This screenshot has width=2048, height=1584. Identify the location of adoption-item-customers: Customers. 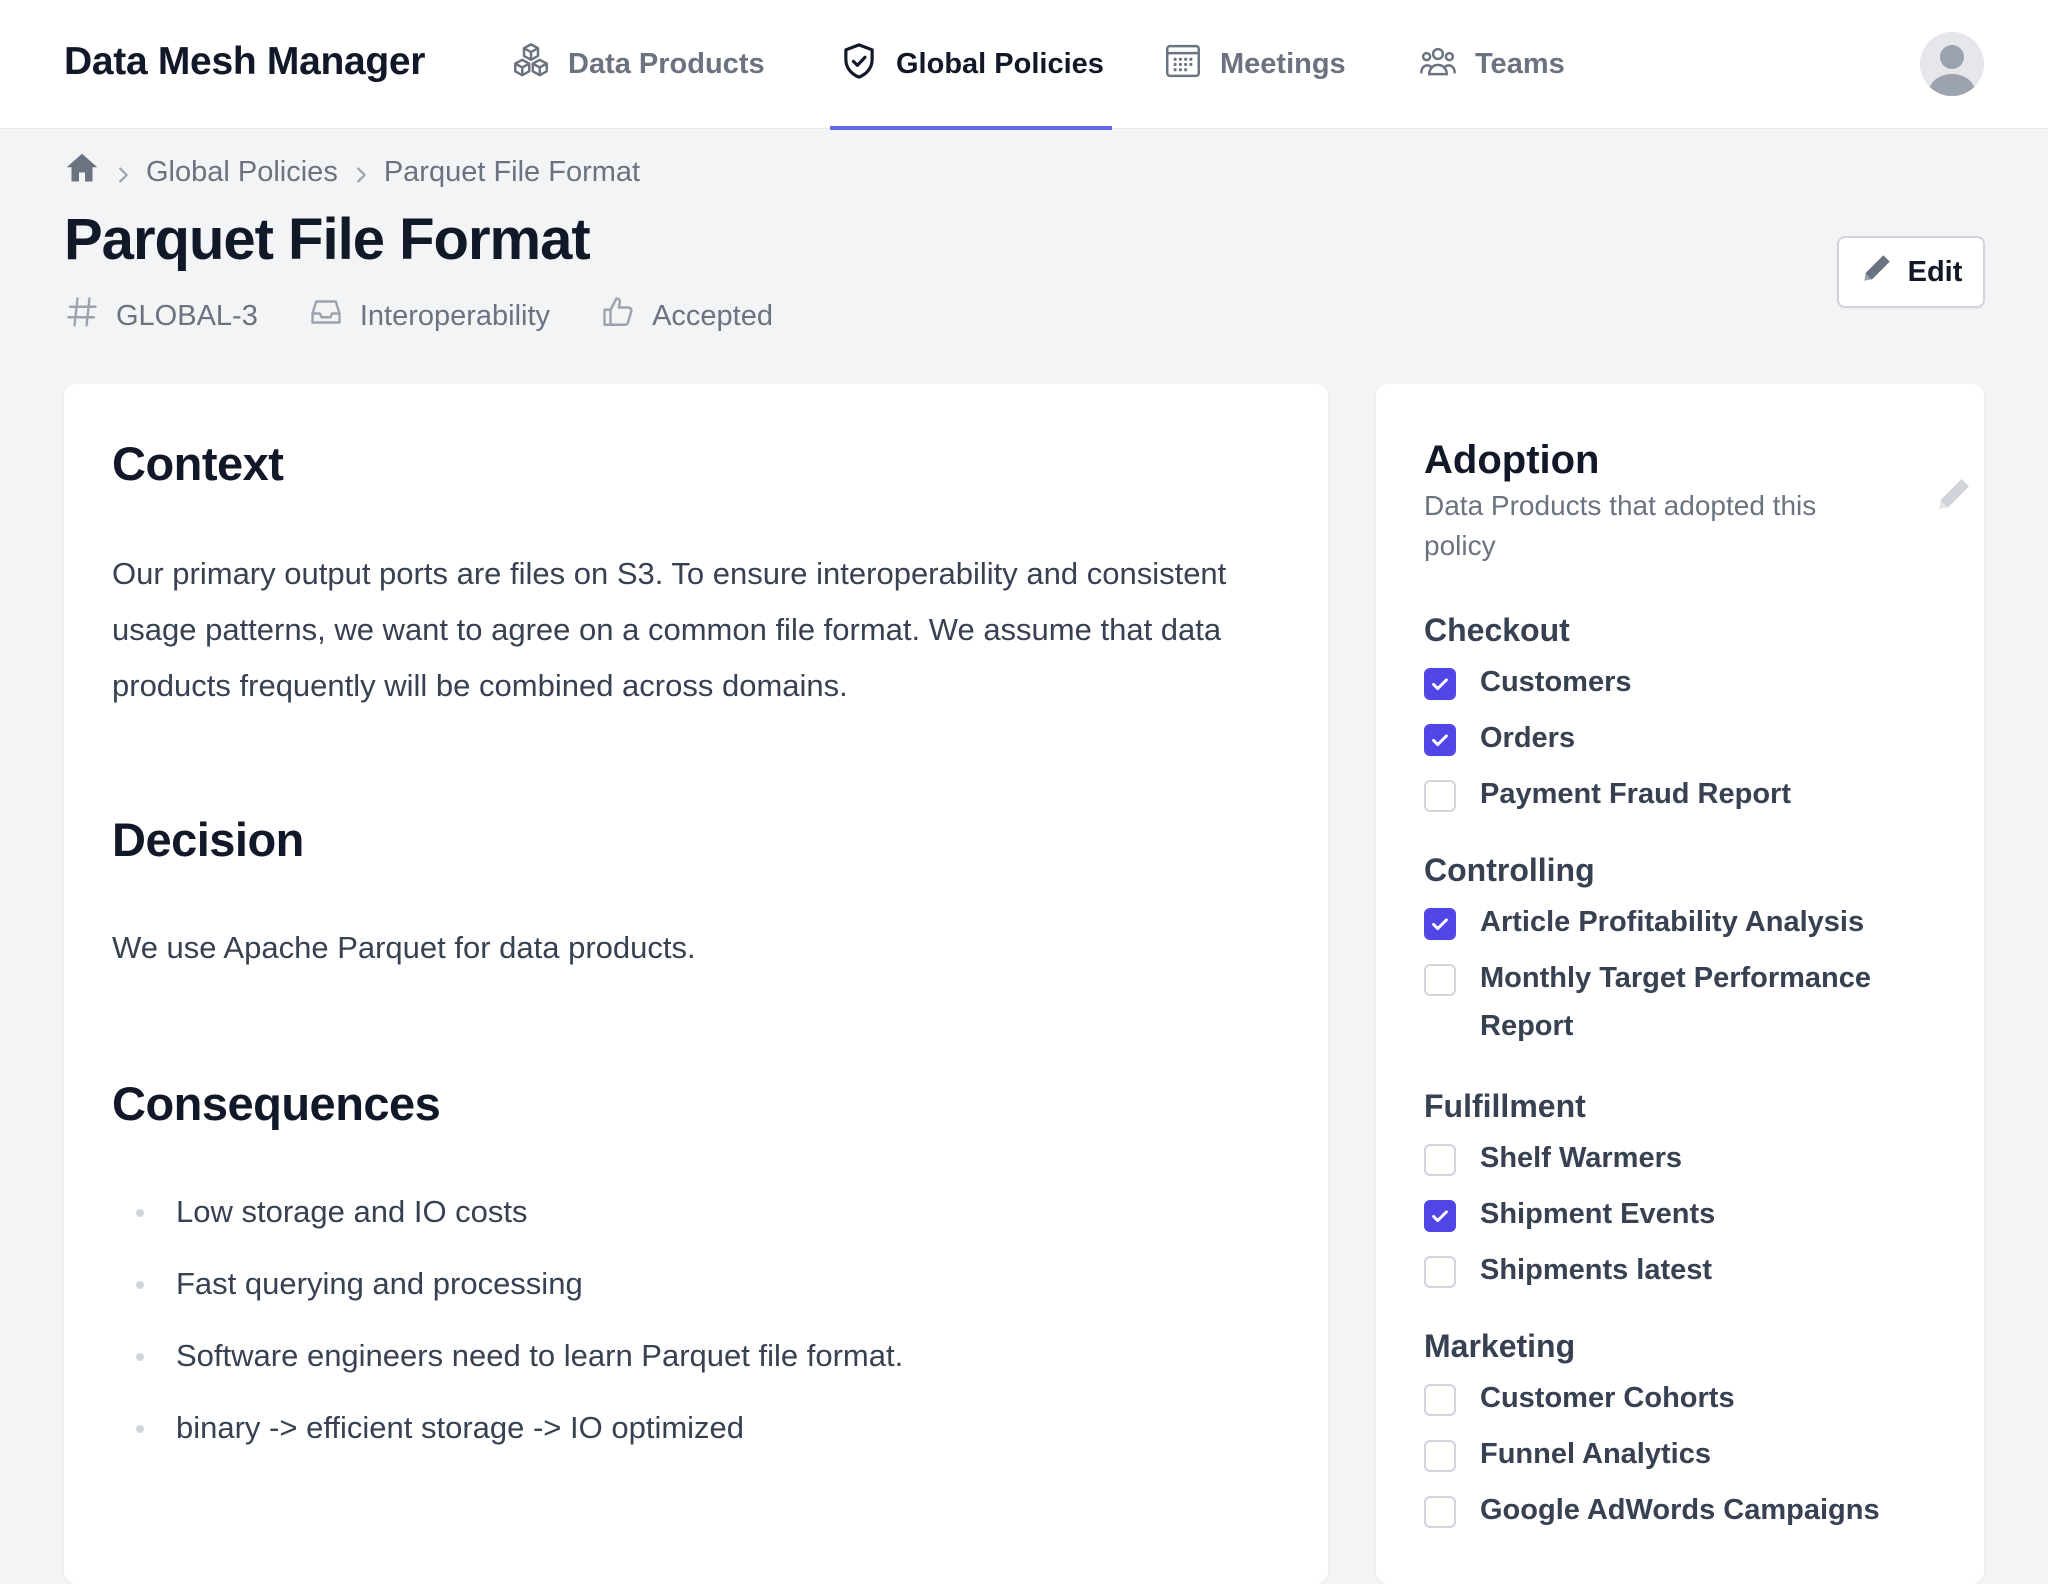
(1662, 685).